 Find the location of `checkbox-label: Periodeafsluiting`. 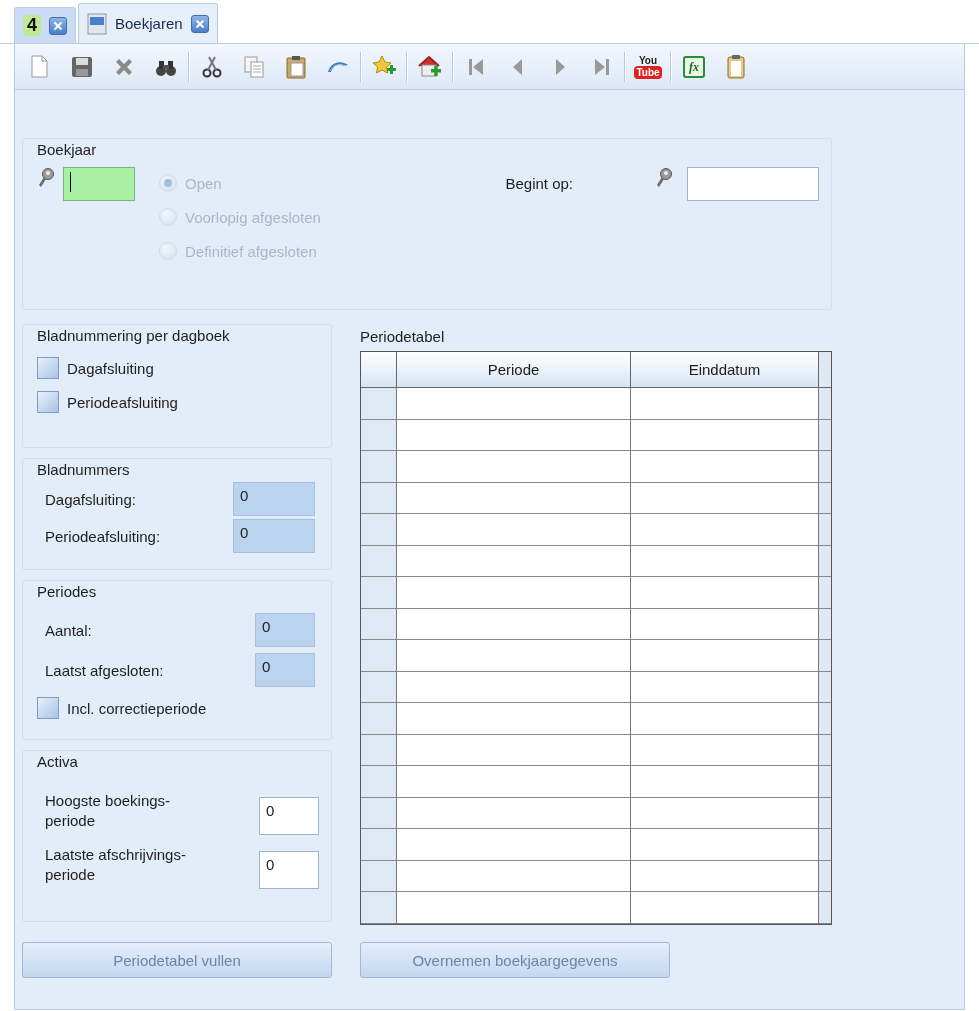

checkbox-label: Periodeafsluiting is located at coordinates (122, 402).